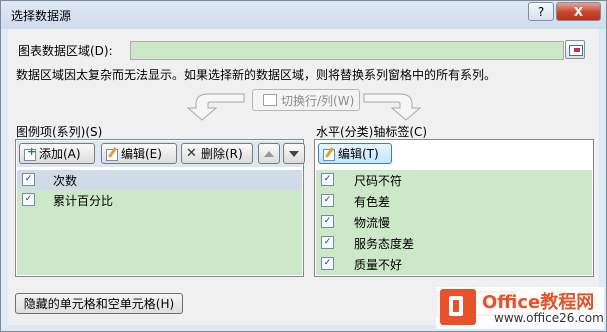 This screenshot has height=332, width=607. Describe the element at coordinates (454, 180) in the screenshot. I see `axis-label-item: ✓ 尺码不符` at that location.